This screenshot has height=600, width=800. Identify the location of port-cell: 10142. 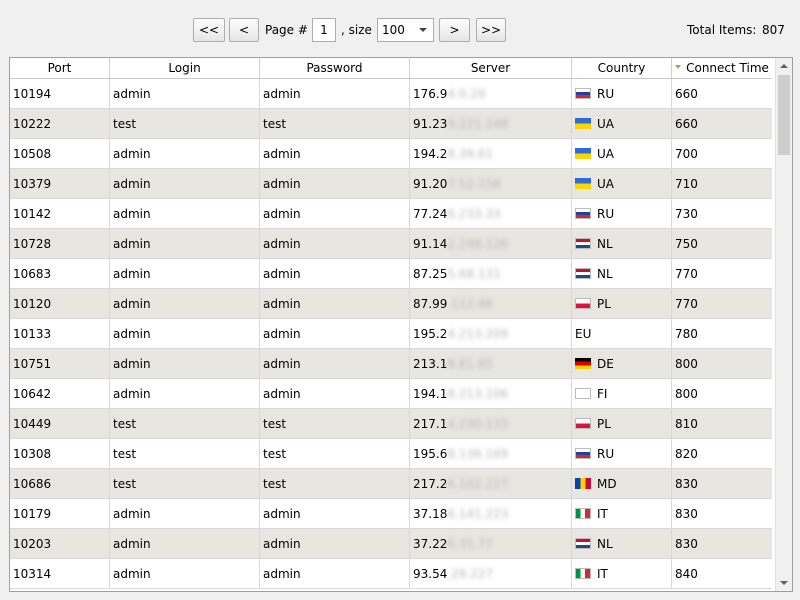
(60, 214).